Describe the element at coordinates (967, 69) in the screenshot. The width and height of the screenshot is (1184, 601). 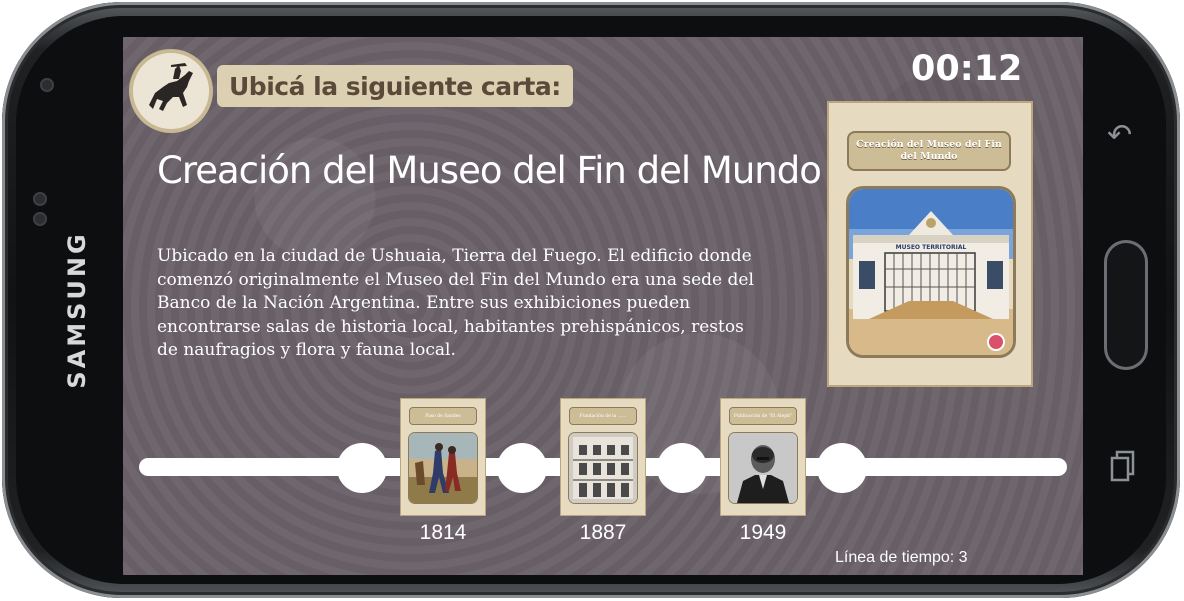
I see `countdown-timer: 00:12` at that location.